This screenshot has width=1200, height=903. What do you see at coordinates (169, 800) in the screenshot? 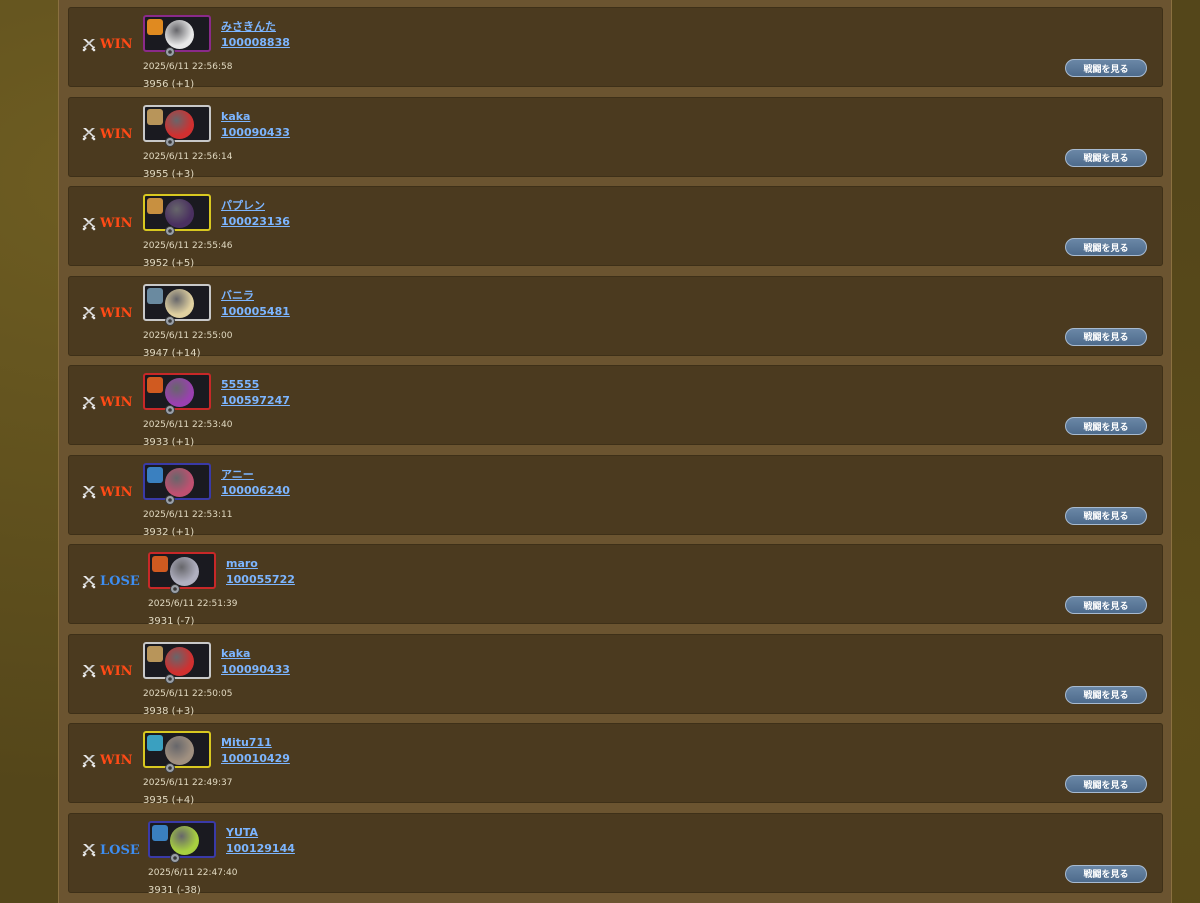
I see `battle-score: 3935 (+4)` at bounding box center [169, 800].